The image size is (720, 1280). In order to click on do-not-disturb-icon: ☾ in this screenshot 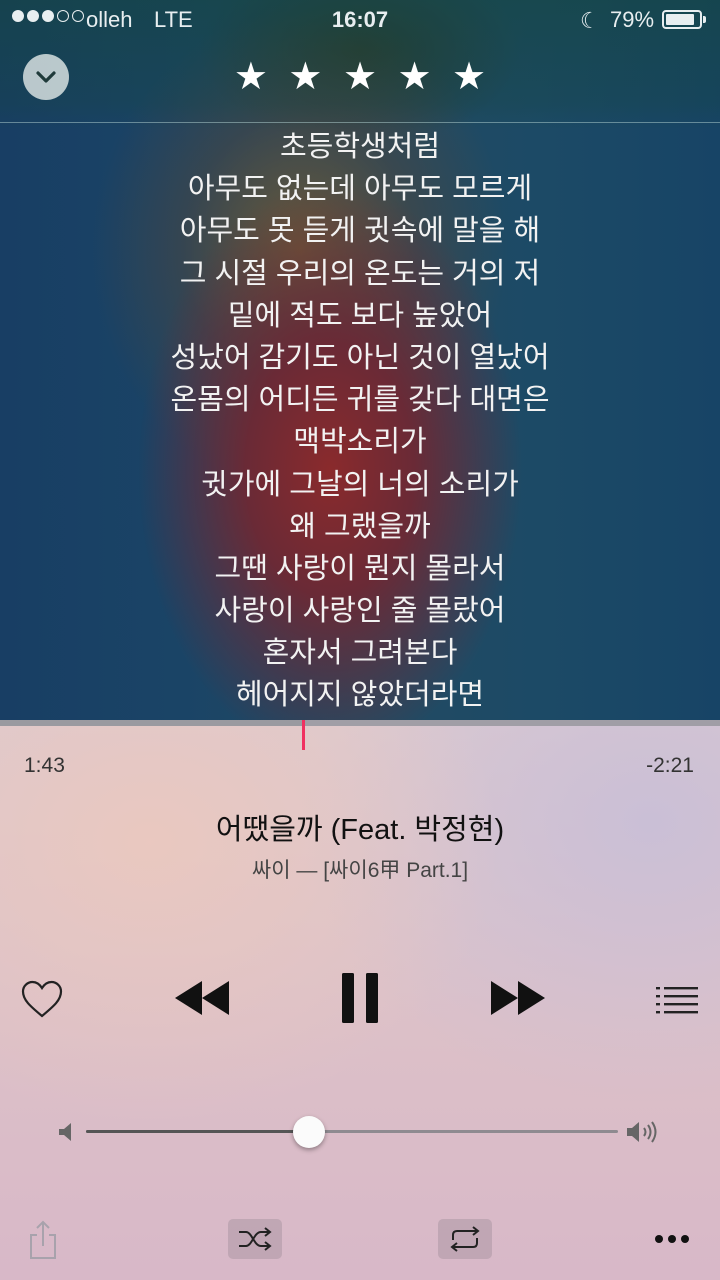, I will do `click(590, 20)`.